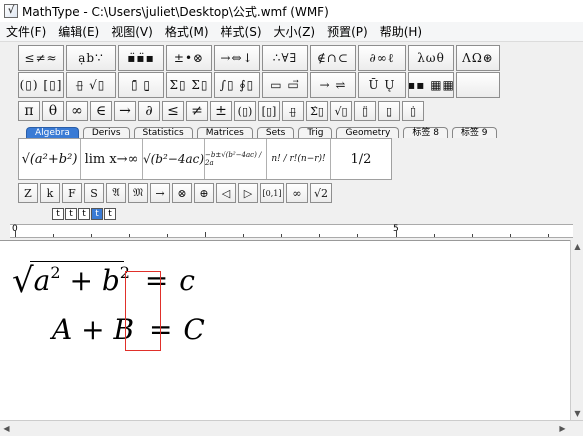 This screenshot has height=436, width=583. Describe the element at coordinates (269, 111) in the screenshot. I see `brackets-template-button: [▯]` at that location.